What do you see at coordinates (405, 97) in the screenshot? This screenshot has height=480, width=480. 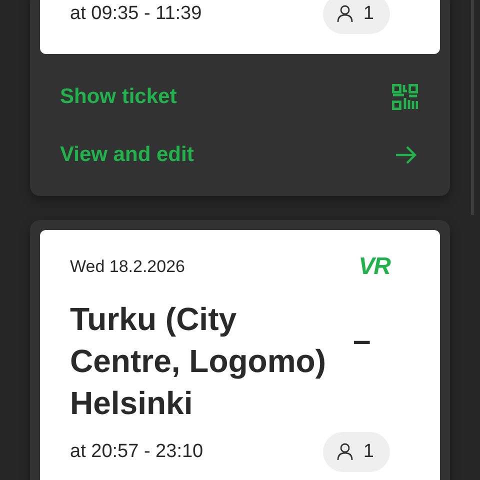 I see `qr-code-icon` at bounding box center [405, 97].